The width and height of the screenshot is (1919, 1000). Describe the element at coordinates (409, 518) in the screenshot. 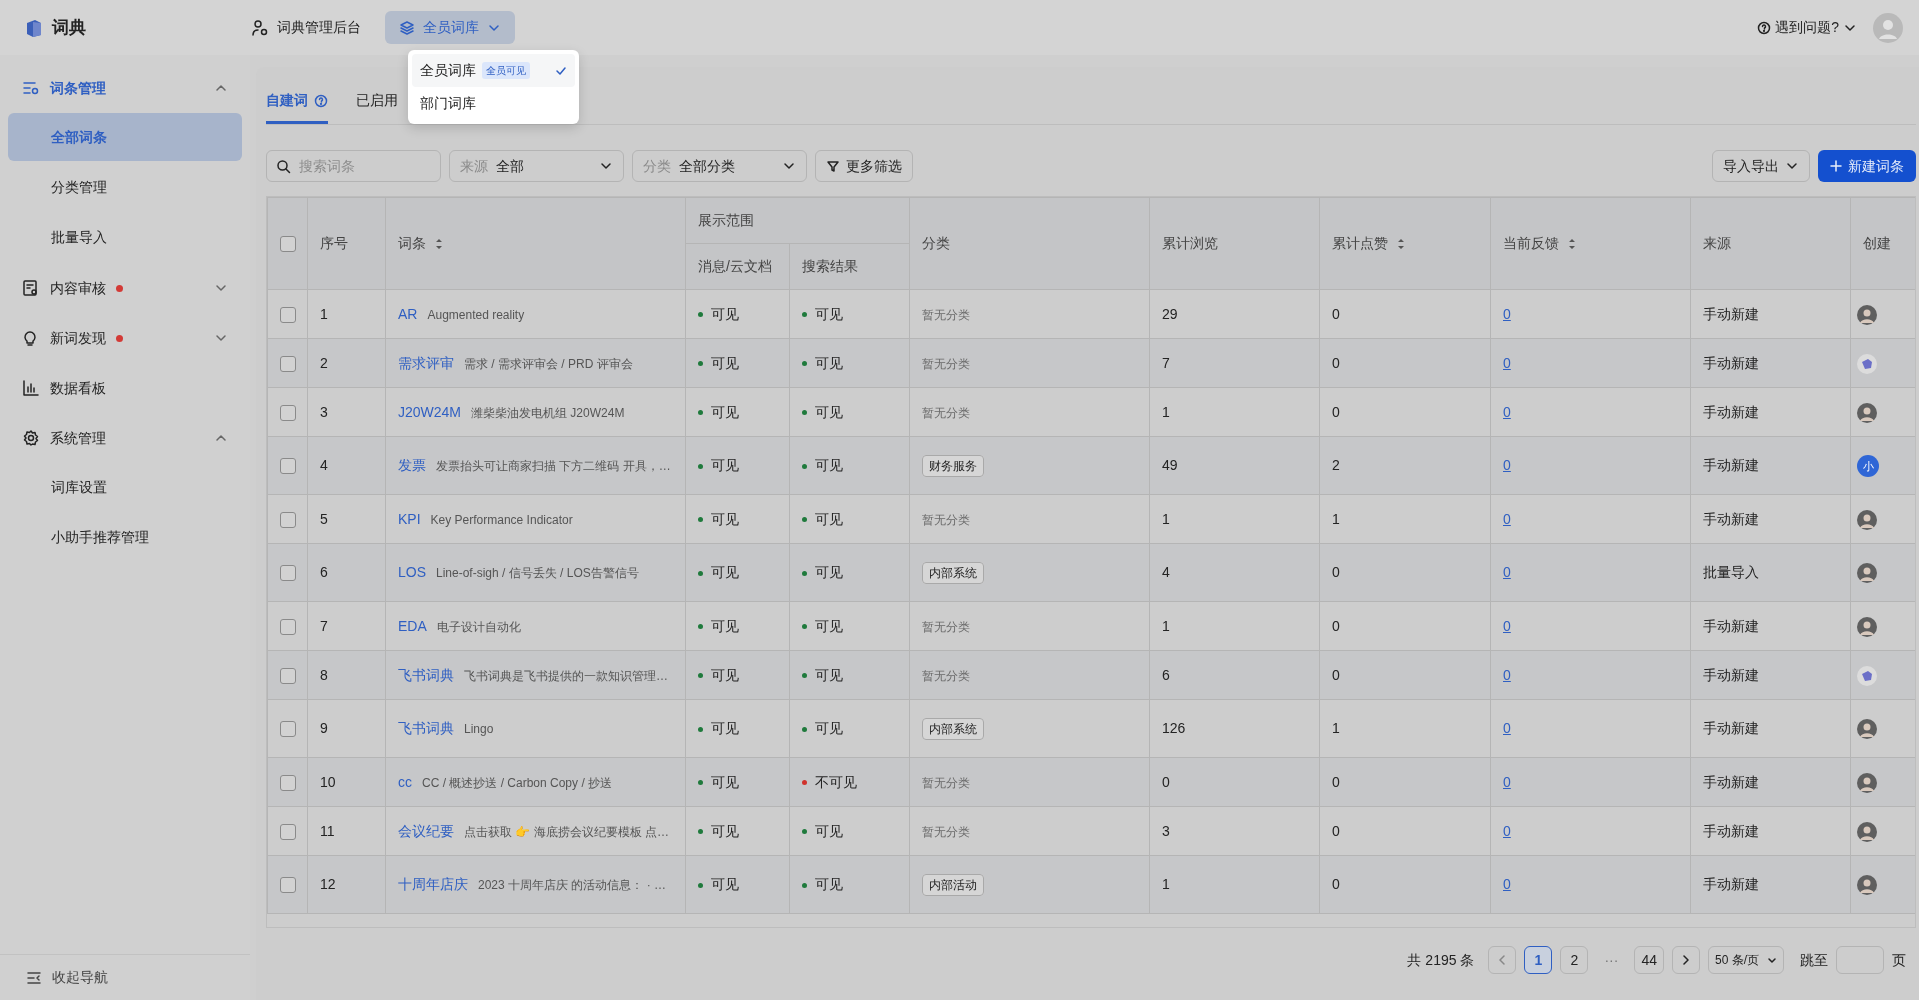

I see `term-link: KPI` at that location.